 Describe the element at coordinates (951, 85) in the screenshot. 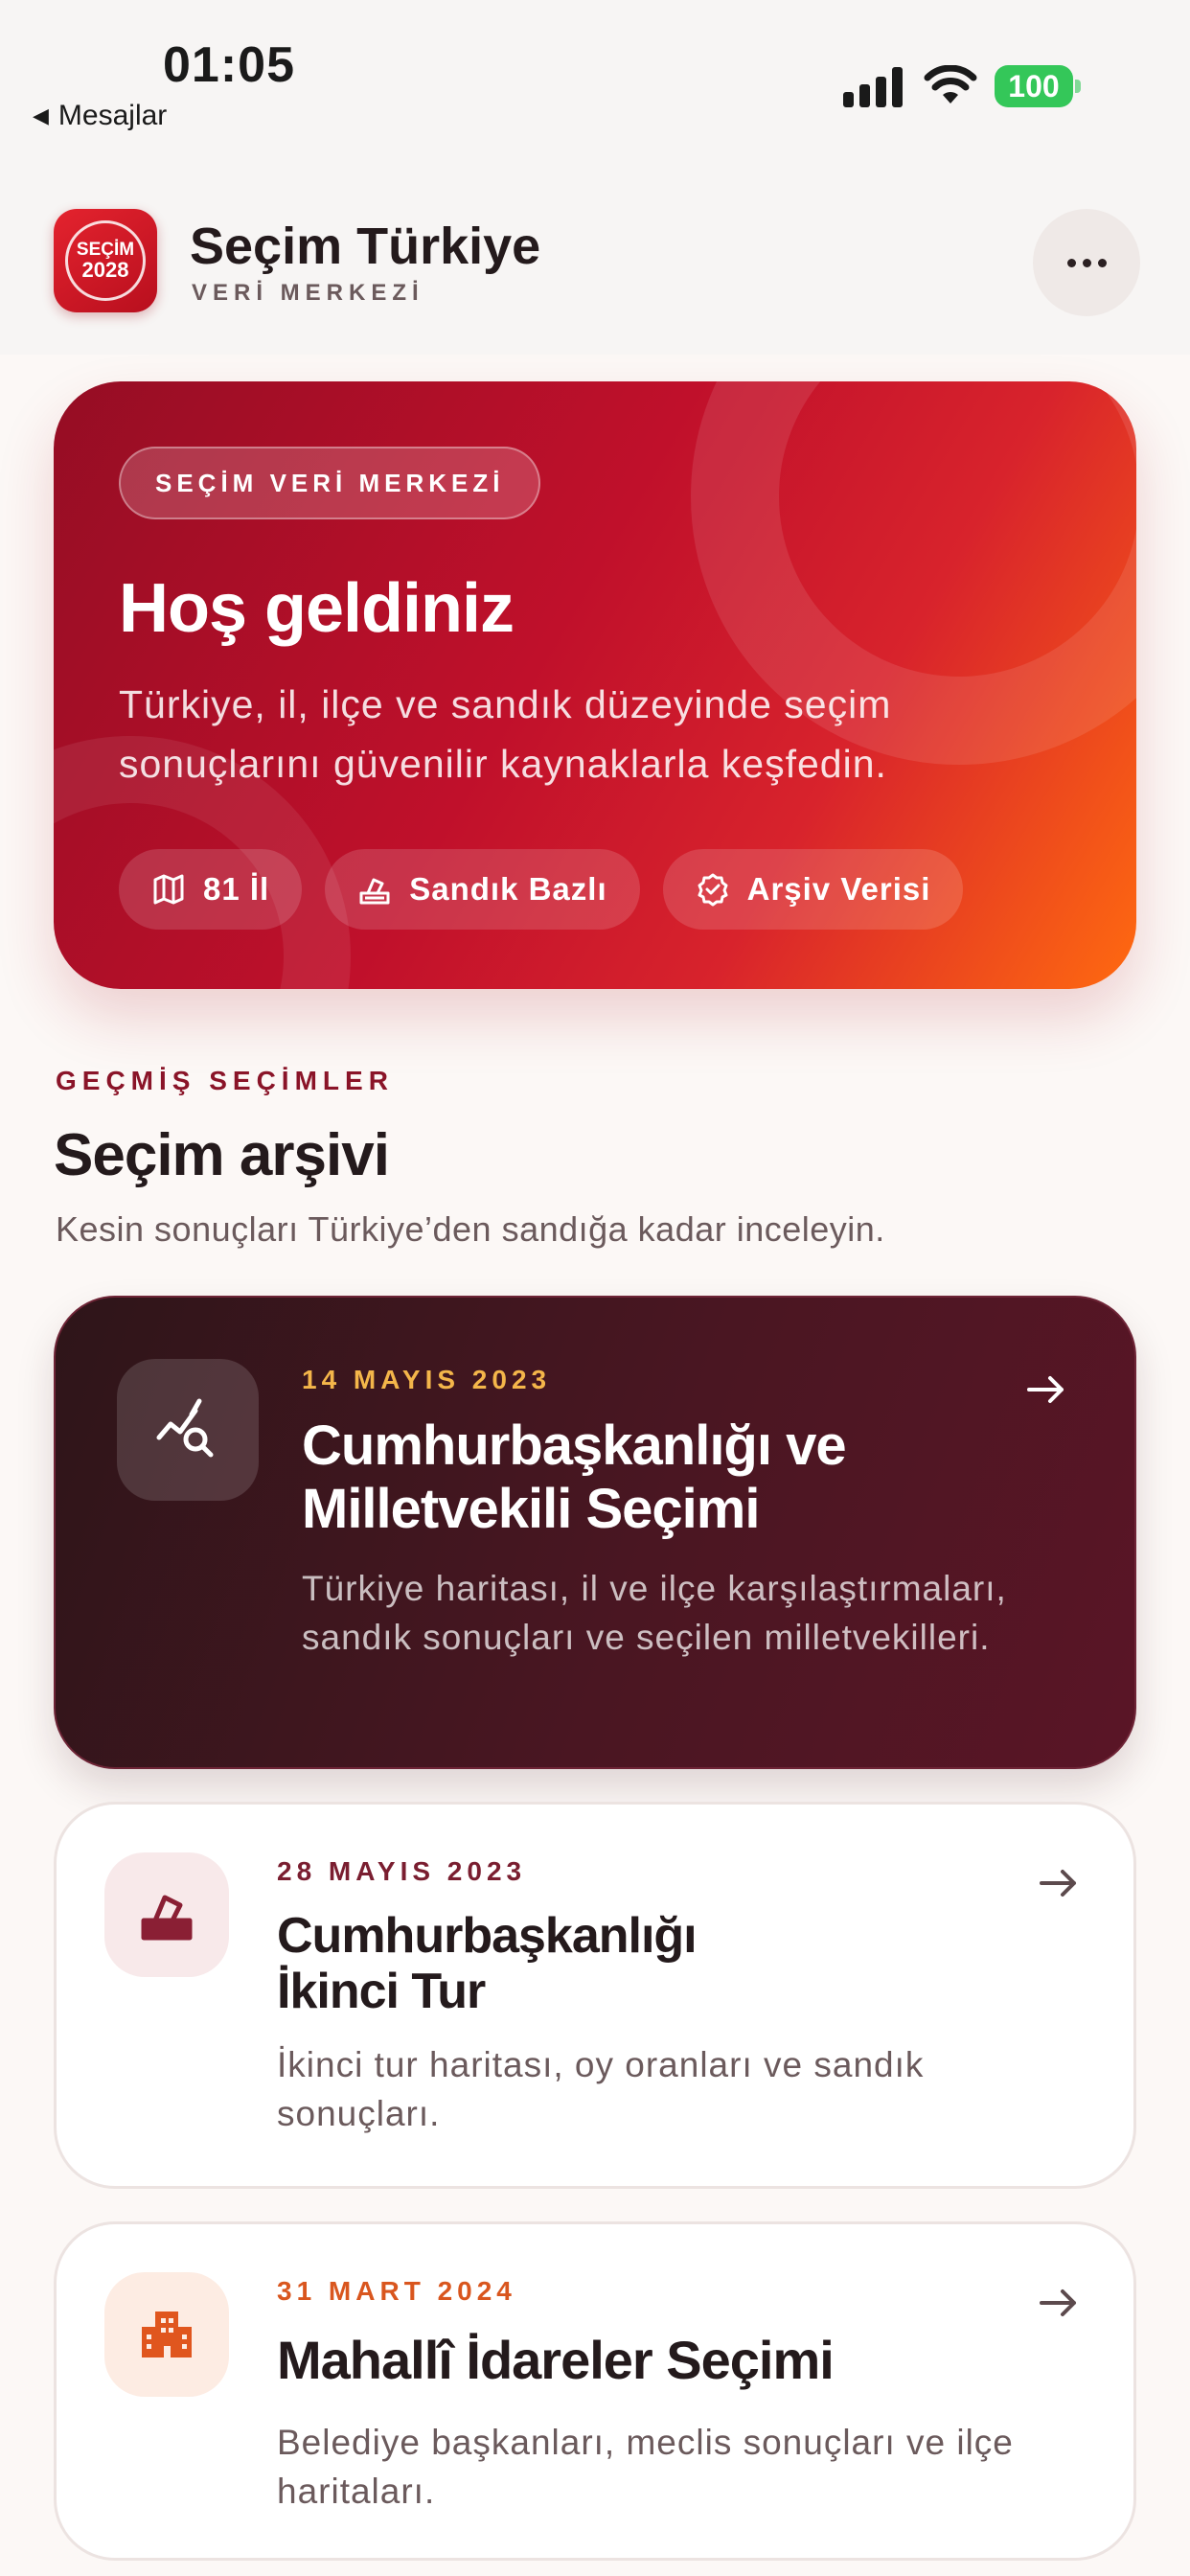

I see `wifi-icon` at that location.